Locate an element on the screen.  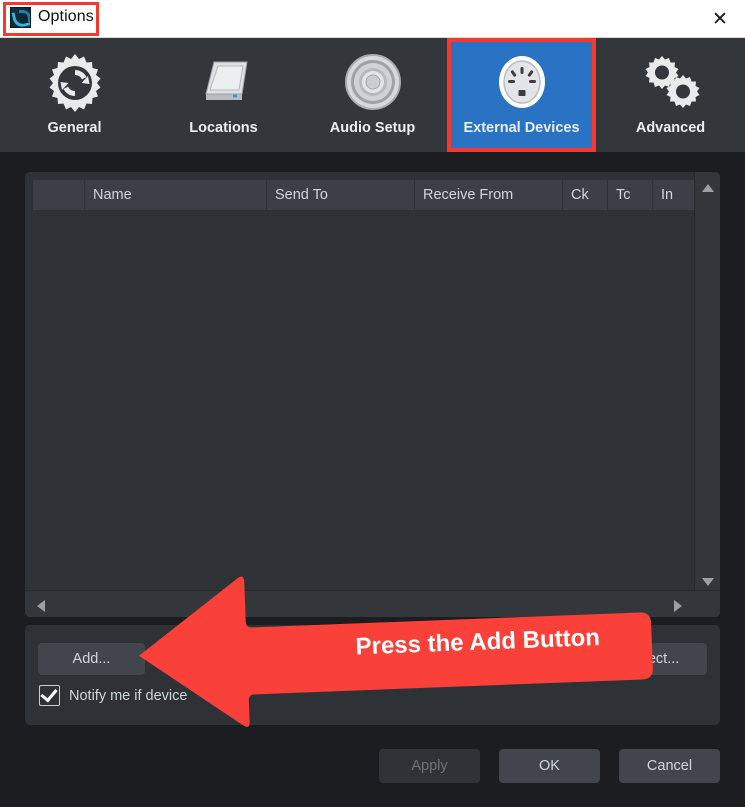
hard-drive-icon is located at coordinates (224, 82).